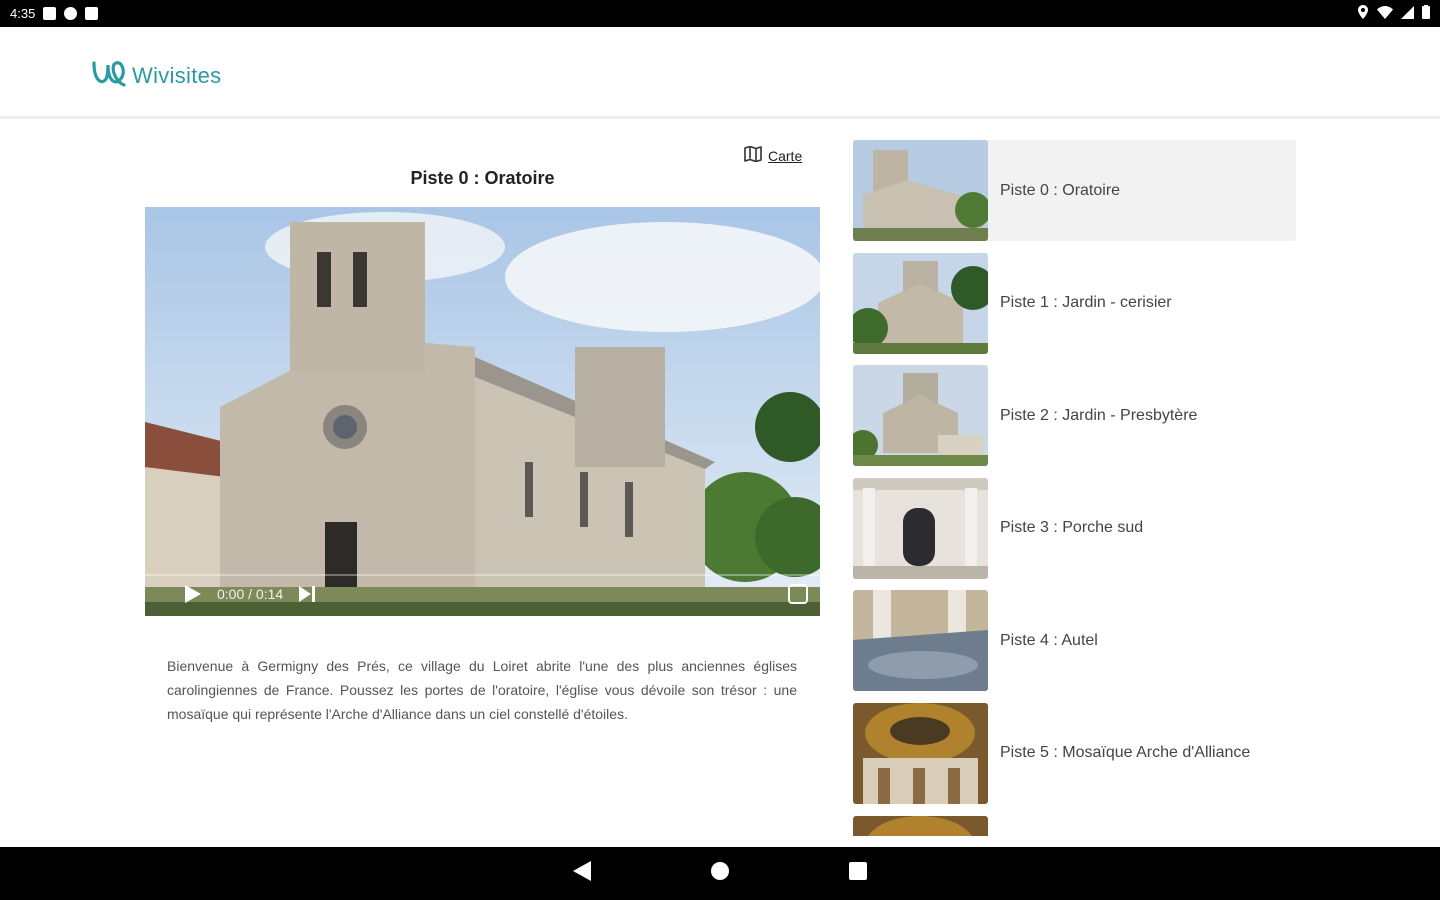 This screenshot has width=1440, height=900. I want to click on map-link: Carte, so click(773, 155).